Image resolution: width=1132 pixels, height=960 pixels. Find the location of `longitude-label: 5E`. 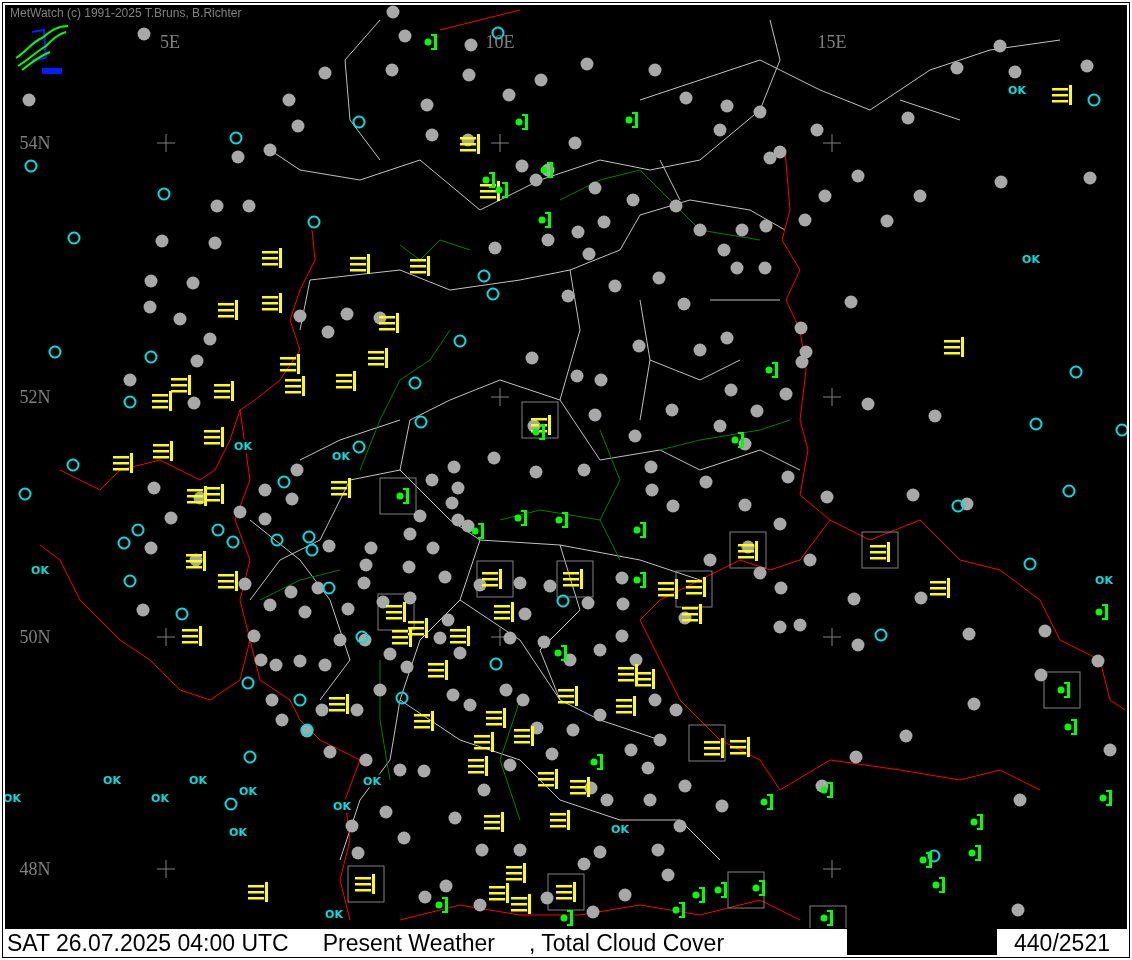

longitude-label: 5E is located at coordinates (170, 42).